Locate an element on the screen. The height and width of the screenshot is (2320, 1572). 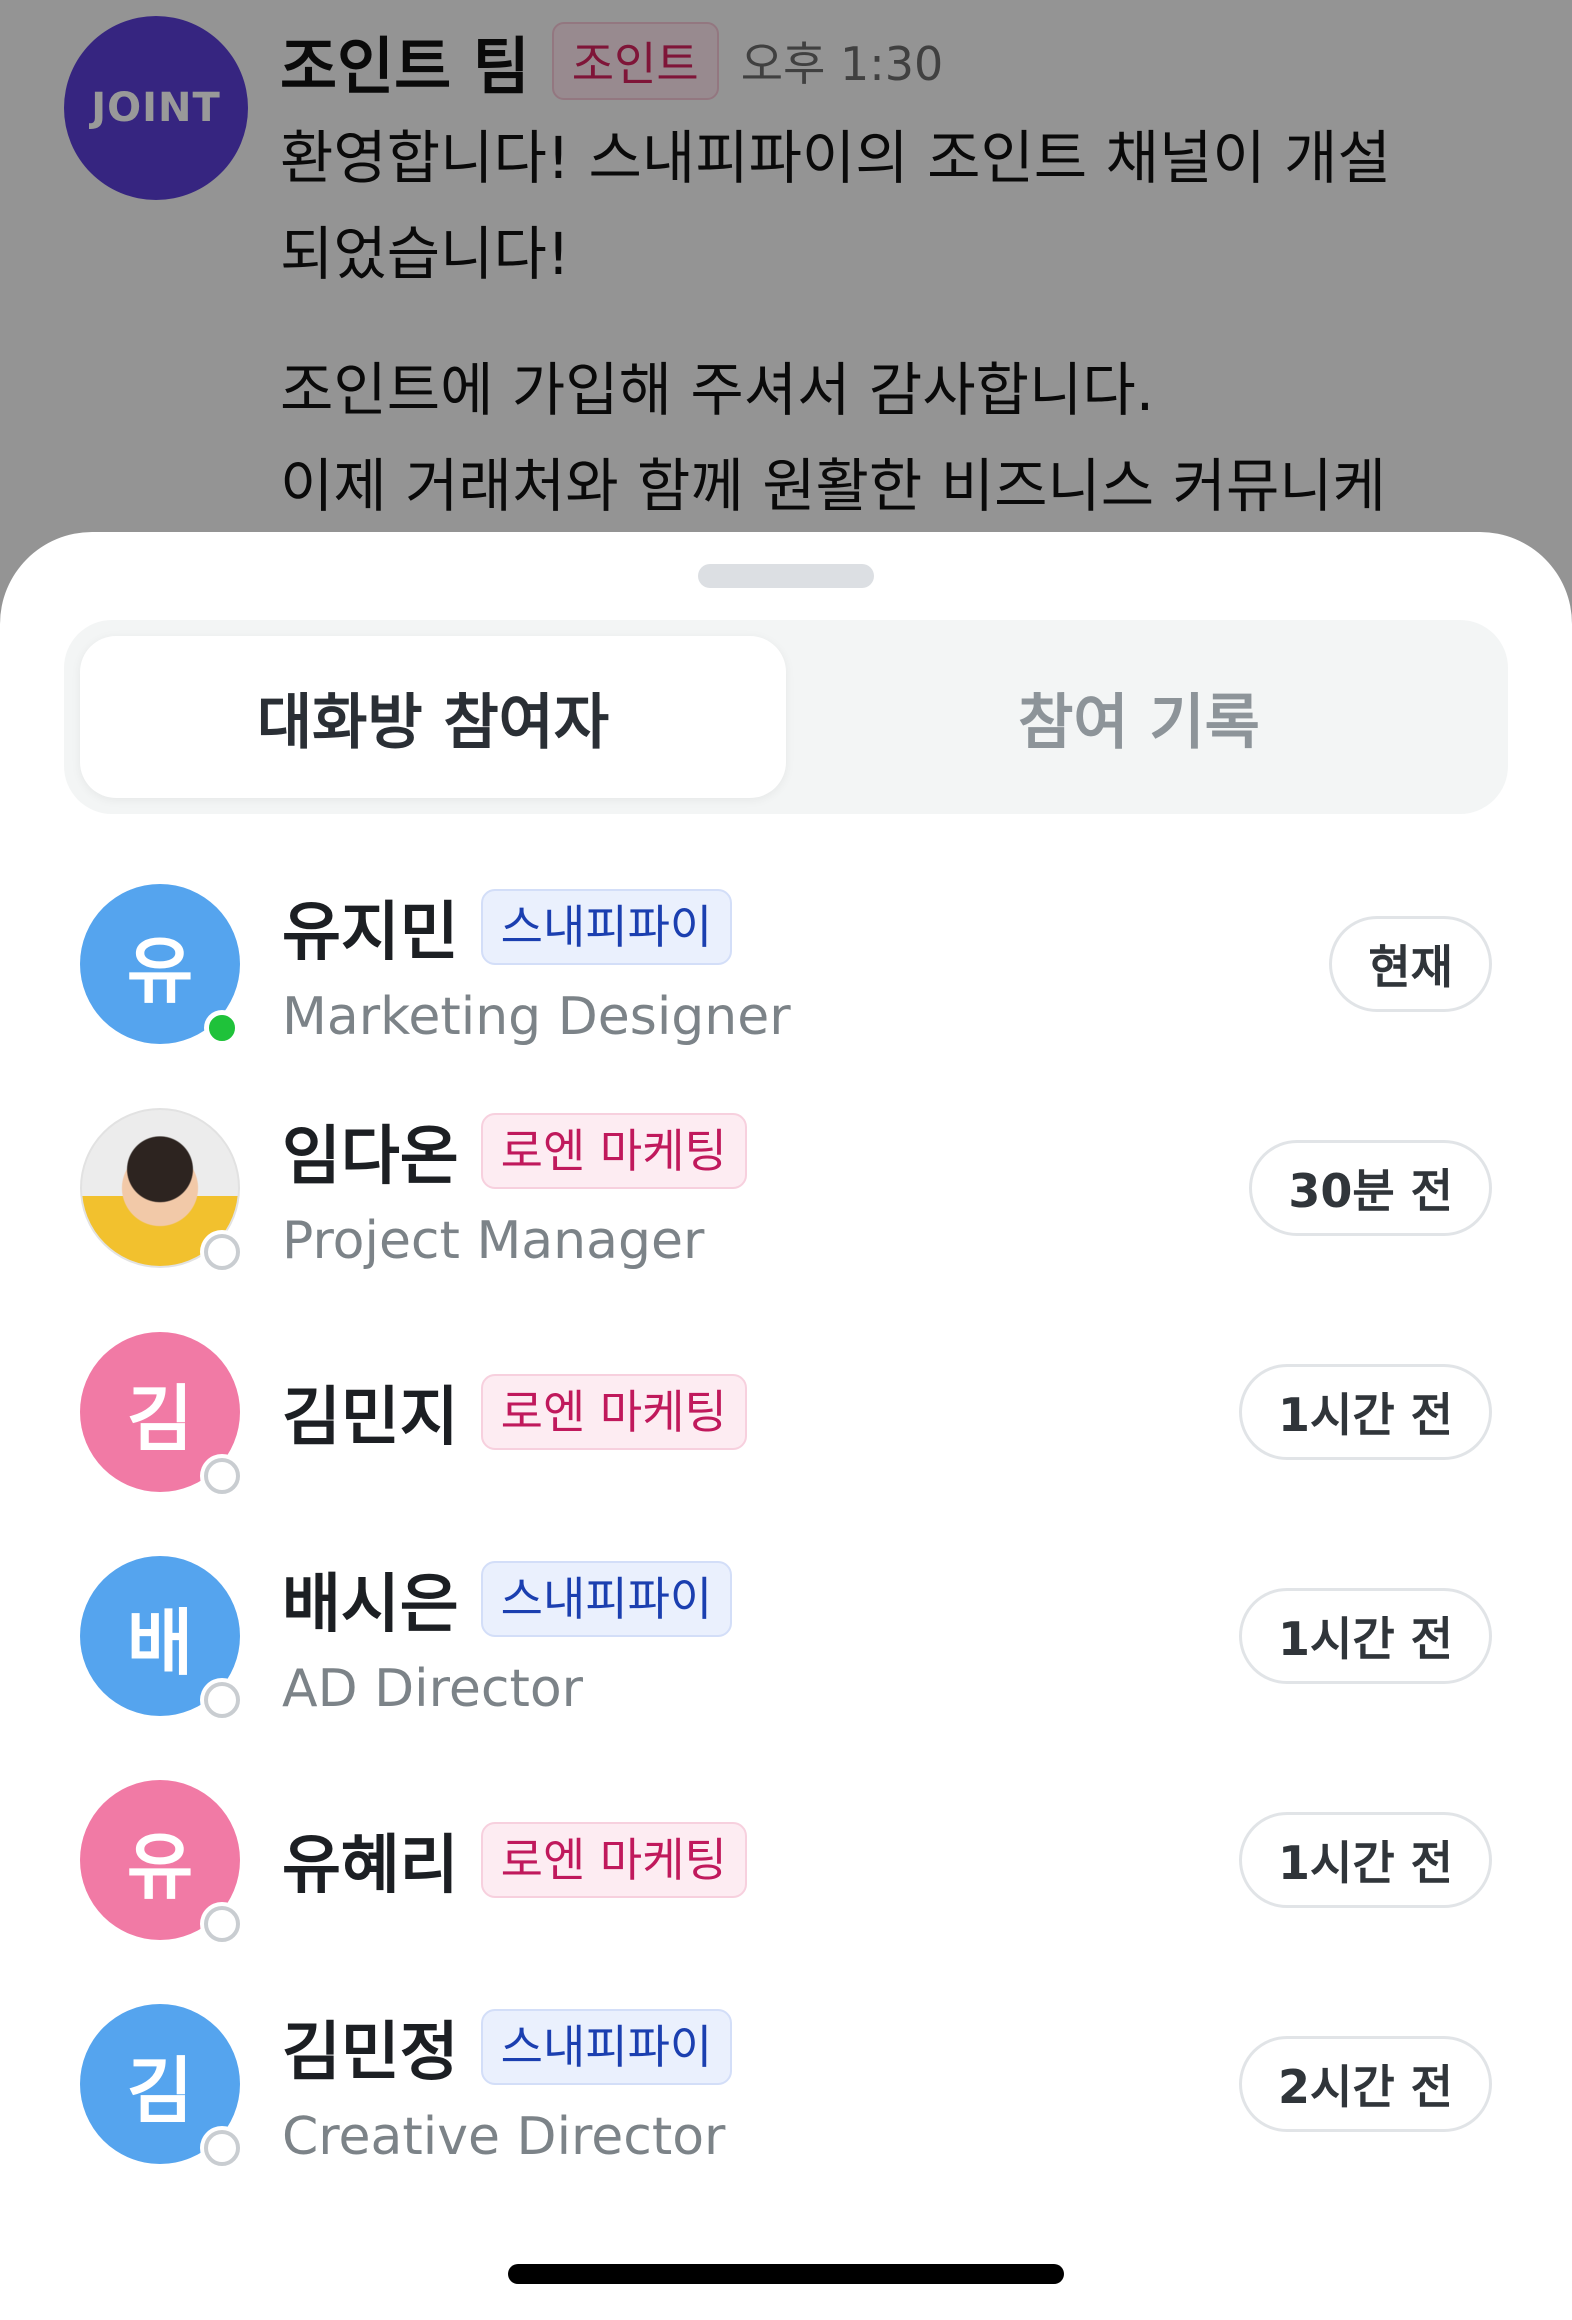
member-name: 김민지 is located at coordinates (370, 1418).